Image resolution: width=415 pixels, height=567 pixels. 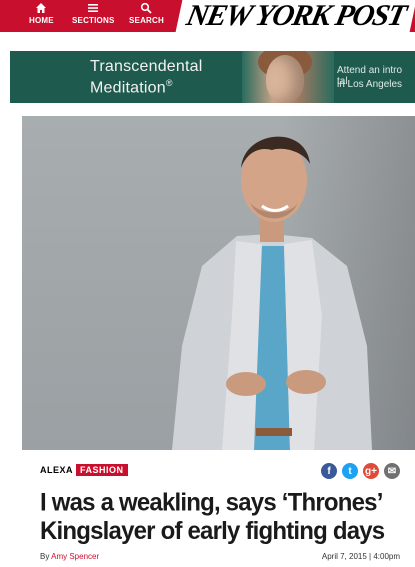 I want to click on nav-home-button: HOME, so click(x=41, y=13).